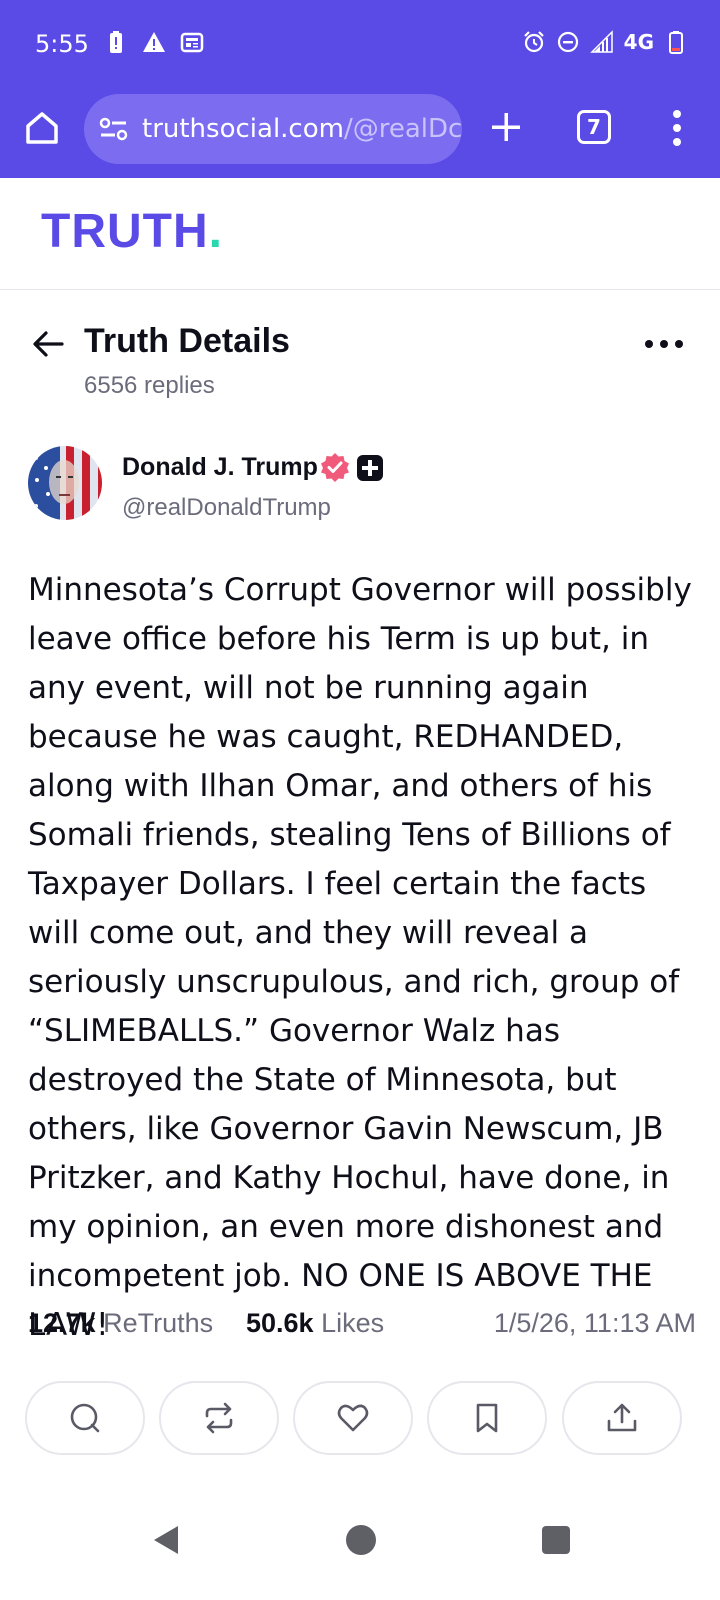 The width and height of the screenshot is (720, 1600). I want to click on likes-stat: 50.6k Likes, so click(315, 1323).